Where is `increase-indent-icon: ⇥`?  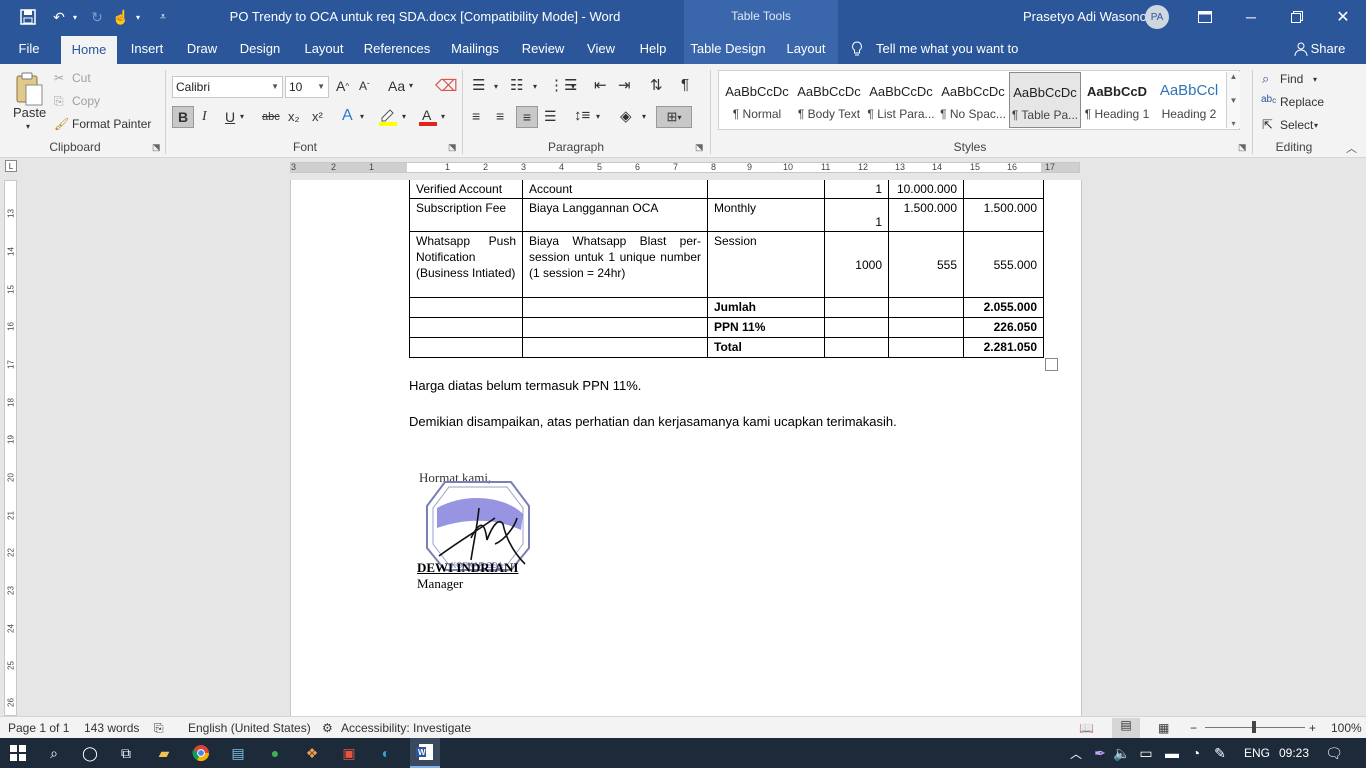 increase-indent-icon: ⇥ is located at coordinates (624, 85).